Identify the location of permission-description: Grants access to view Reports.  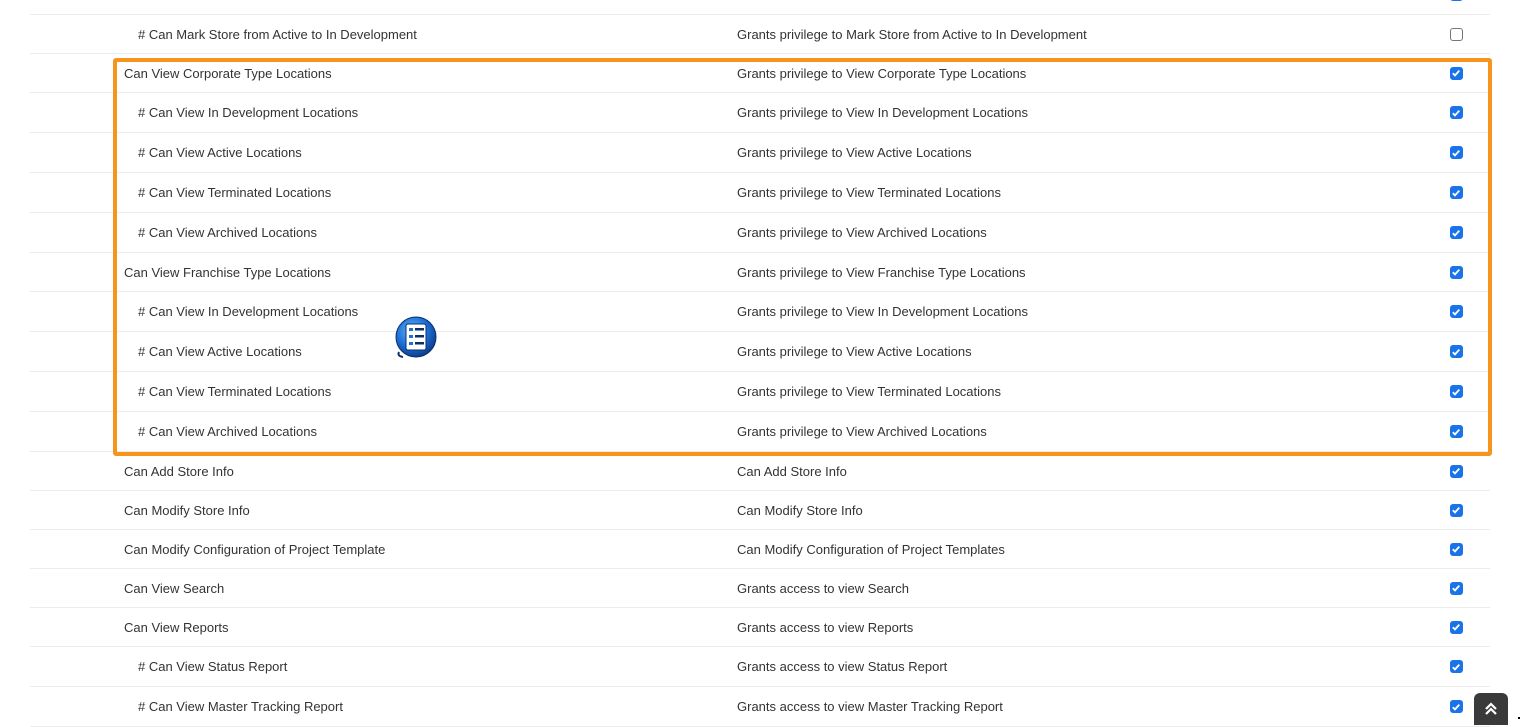
(825, 627).